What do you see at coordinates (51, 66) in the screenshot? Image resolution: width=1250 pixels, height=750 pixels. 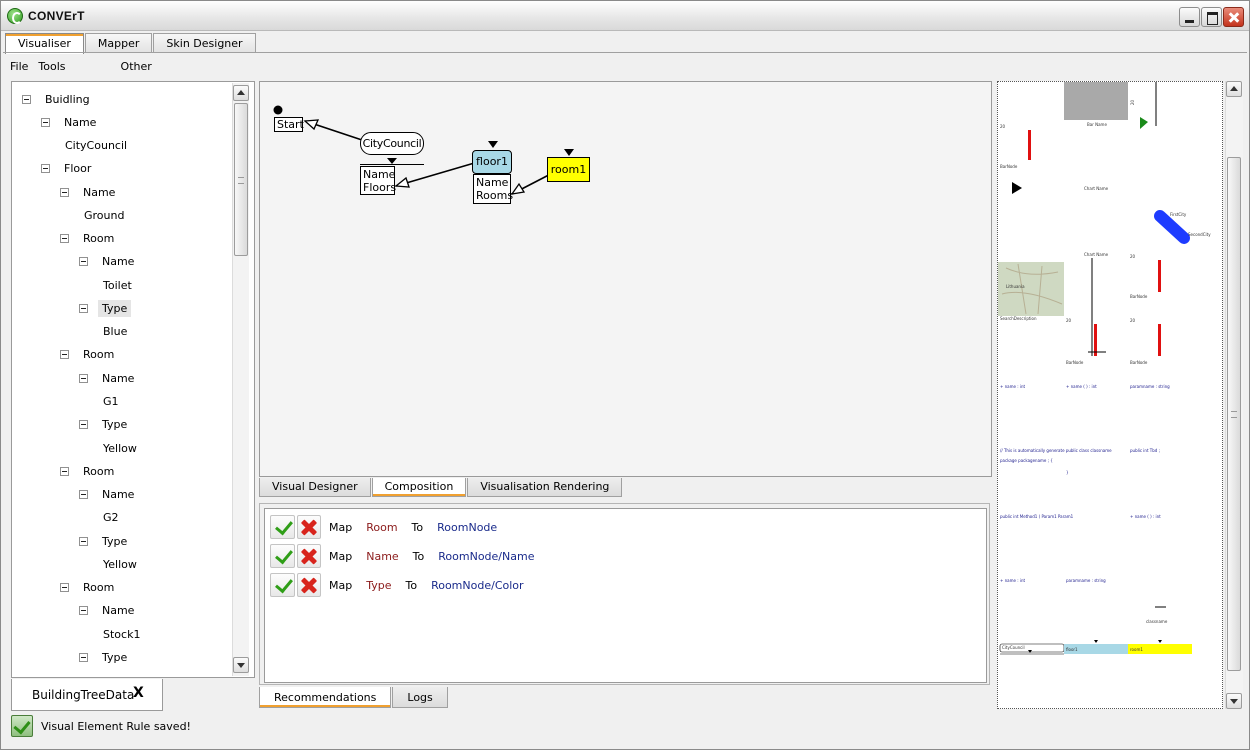 I see `menu-tools: Tools` at bounding box center [51, 66].